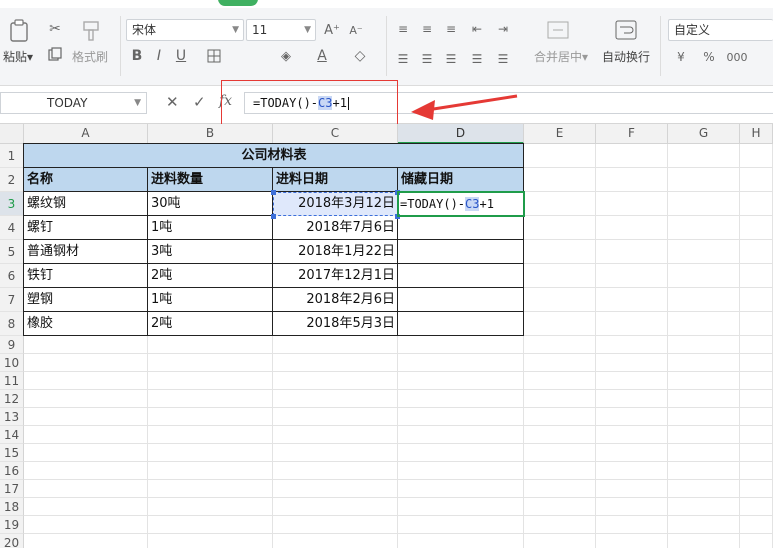  I want to click on select-all-corner, so click(12, 134).